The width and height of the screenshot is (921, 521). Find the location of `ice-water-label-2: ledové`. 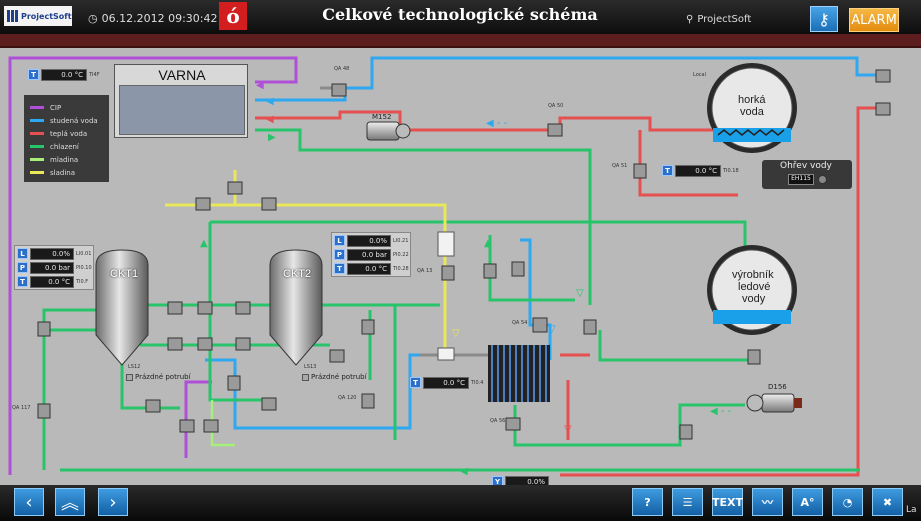

ice-water-label-2: ledové is located at coordinates (754, 287).